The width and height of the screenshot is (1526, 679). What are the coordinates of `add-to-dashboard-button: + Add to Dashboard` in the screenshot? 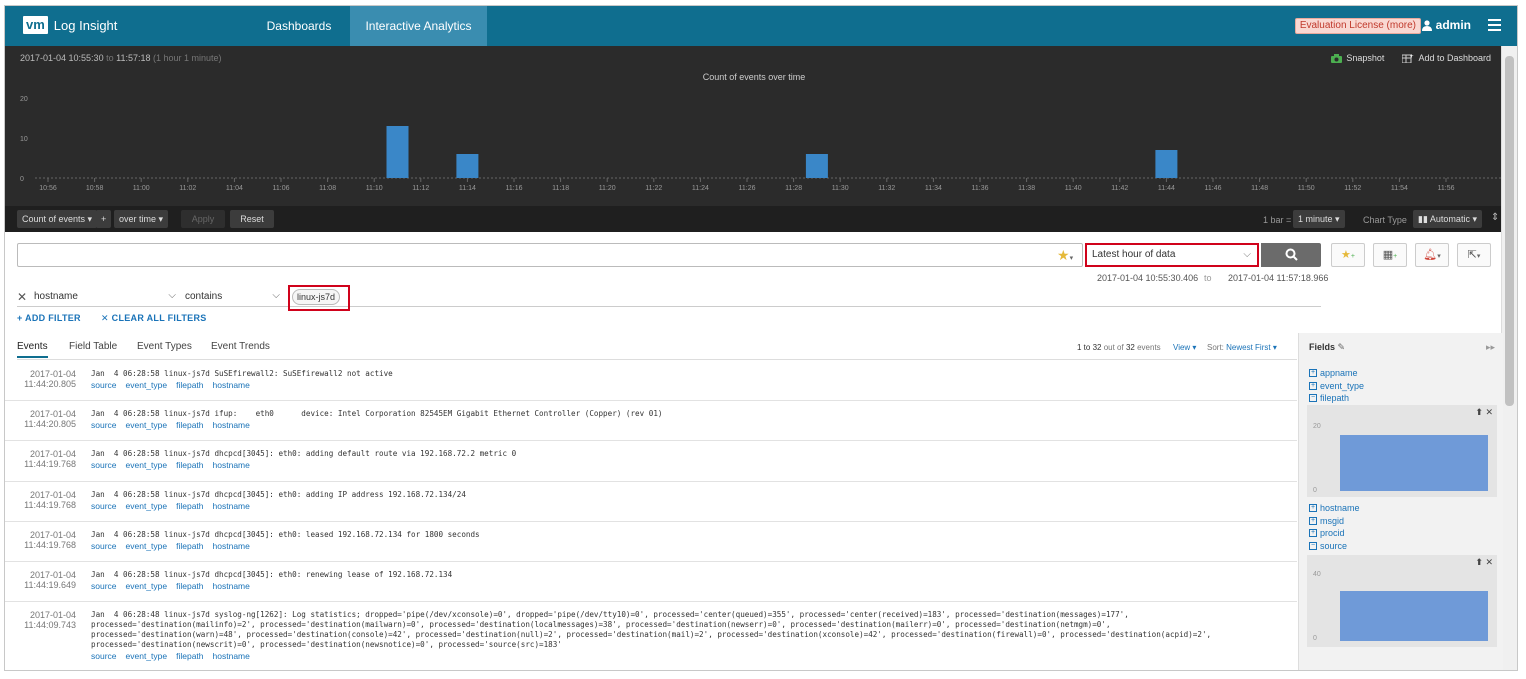 It's located at (1446, 58).